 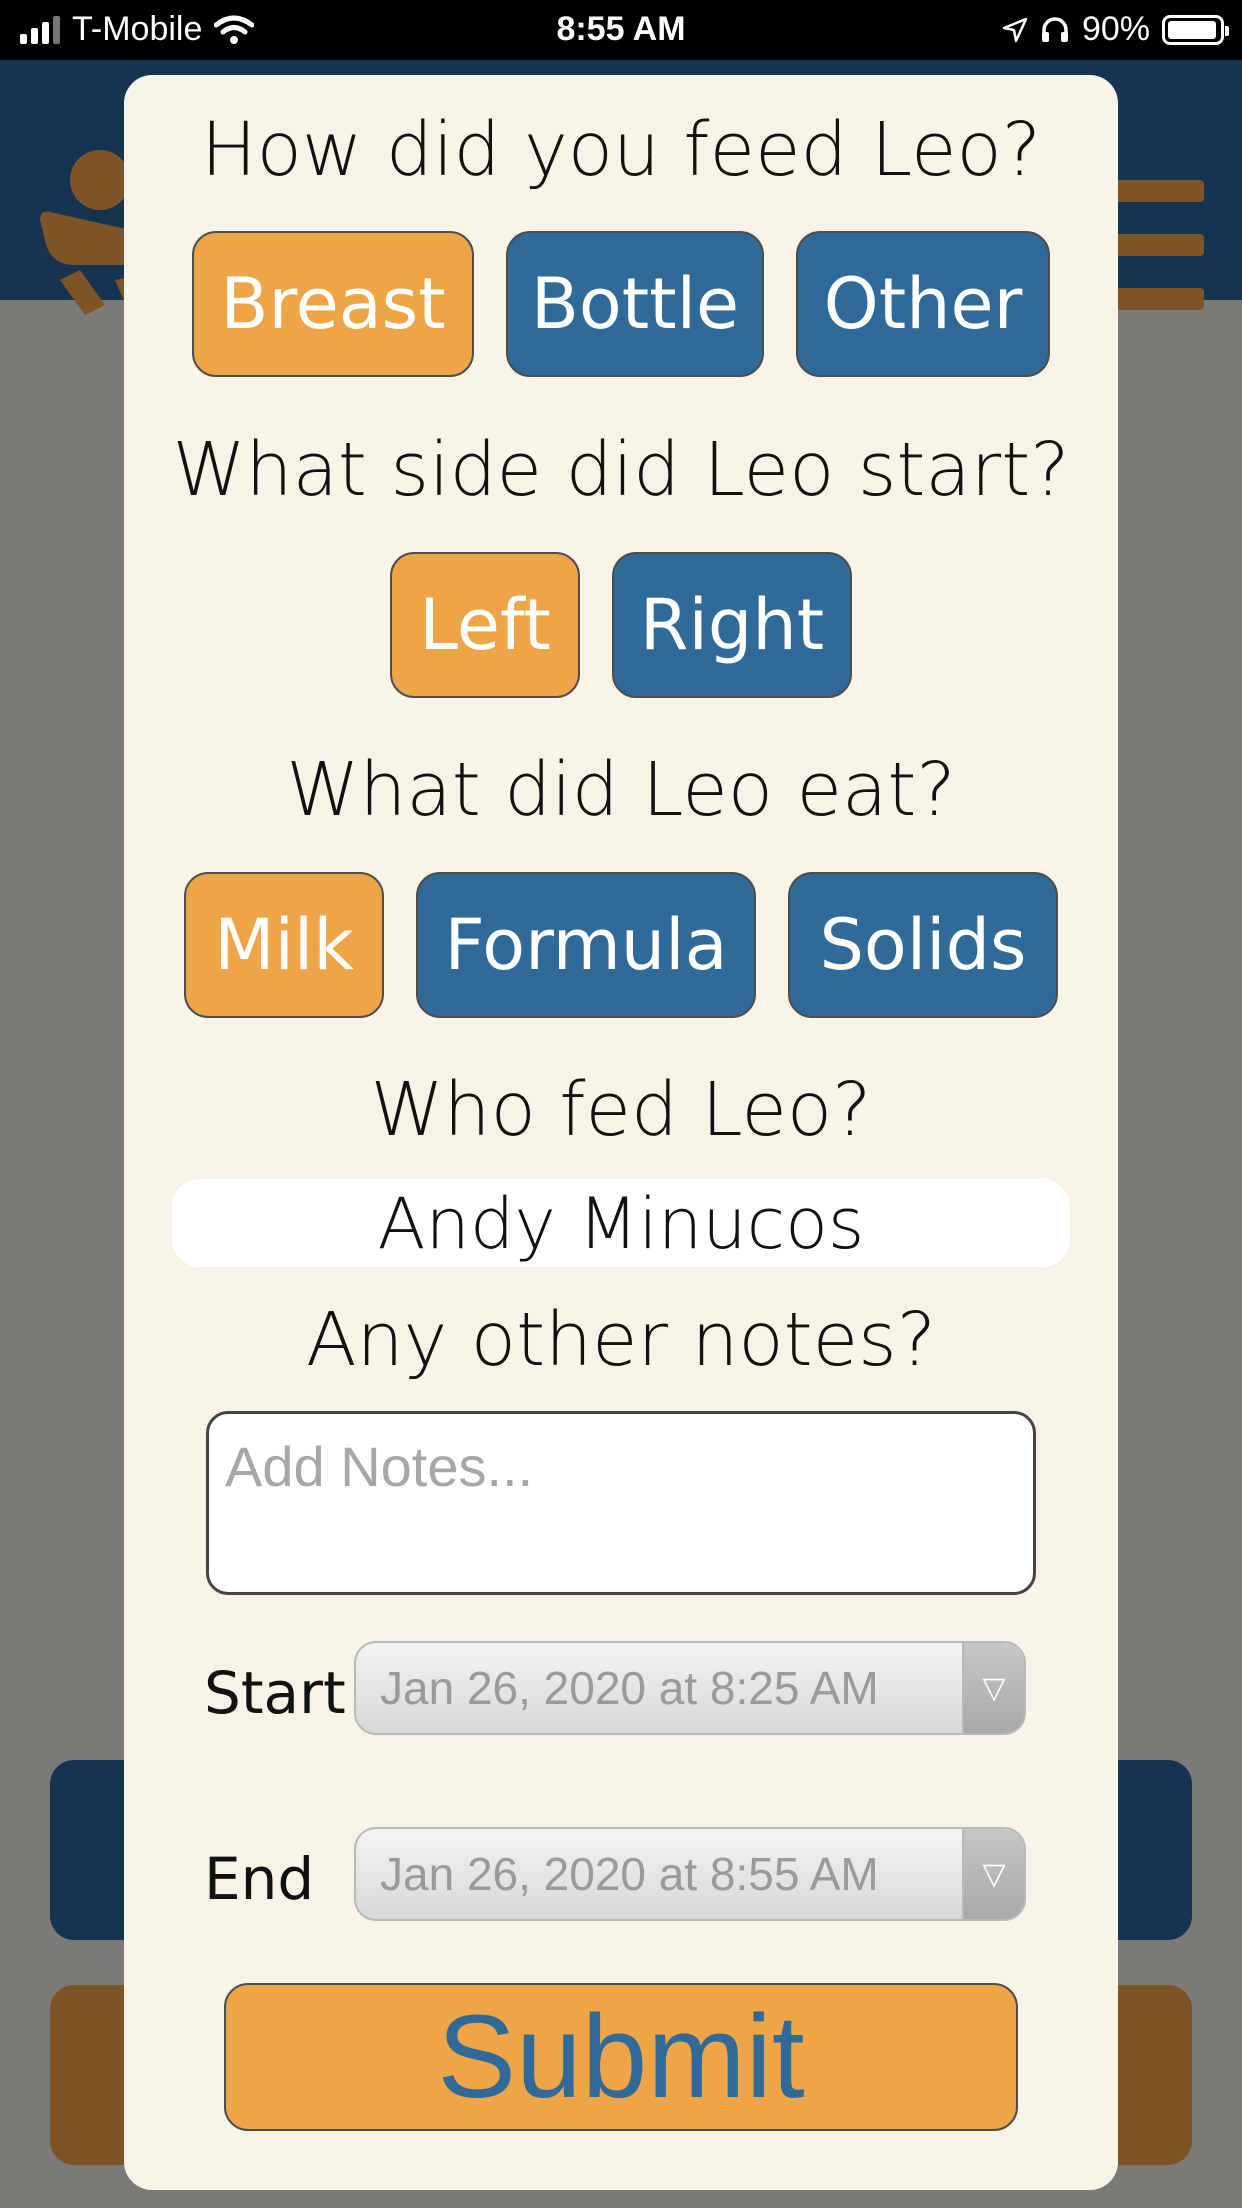 I want to click on food-option-formula: Formula, so click(x=586, y=945).